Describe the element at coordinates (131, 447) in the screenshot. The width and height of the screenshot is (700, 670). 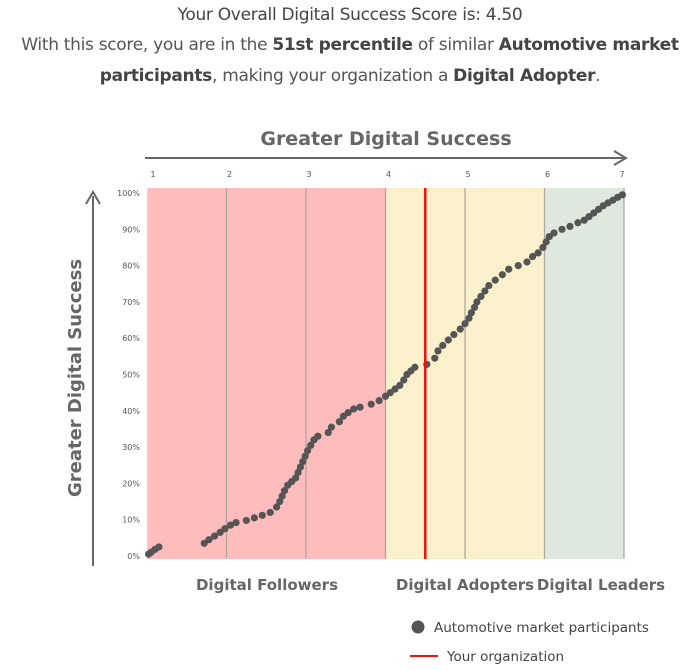
I see `y-tick-label: 30%` at that location.